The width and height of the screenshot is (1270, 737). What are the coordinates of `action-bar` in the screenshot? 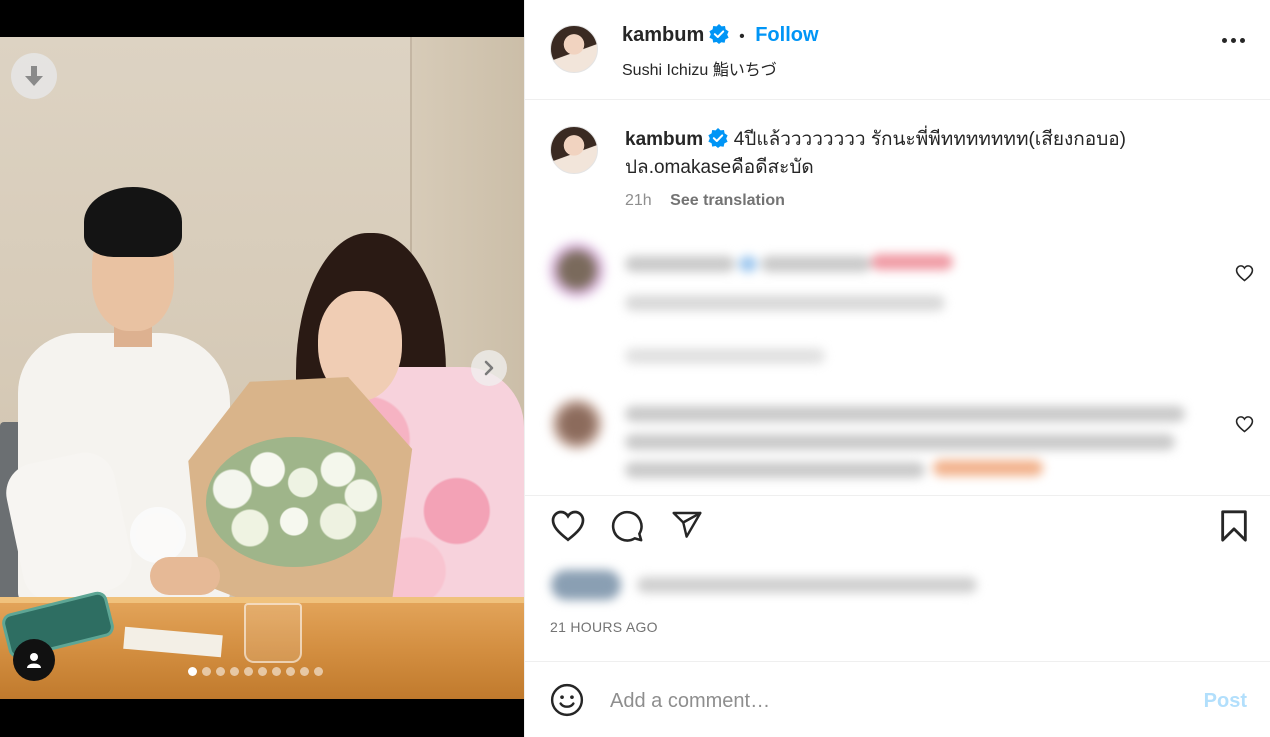 It's located at (897, 526).